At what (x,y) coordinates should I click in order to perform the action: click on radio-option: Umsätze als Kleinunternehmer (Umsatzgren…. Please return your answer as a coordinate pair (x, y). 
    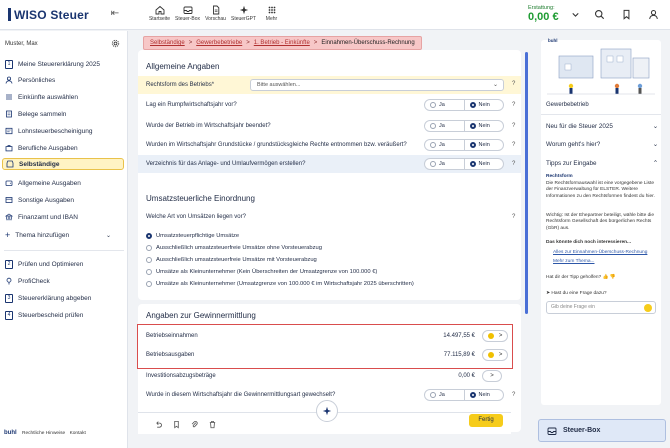
    Looking at the image, I should click on (280, 284).